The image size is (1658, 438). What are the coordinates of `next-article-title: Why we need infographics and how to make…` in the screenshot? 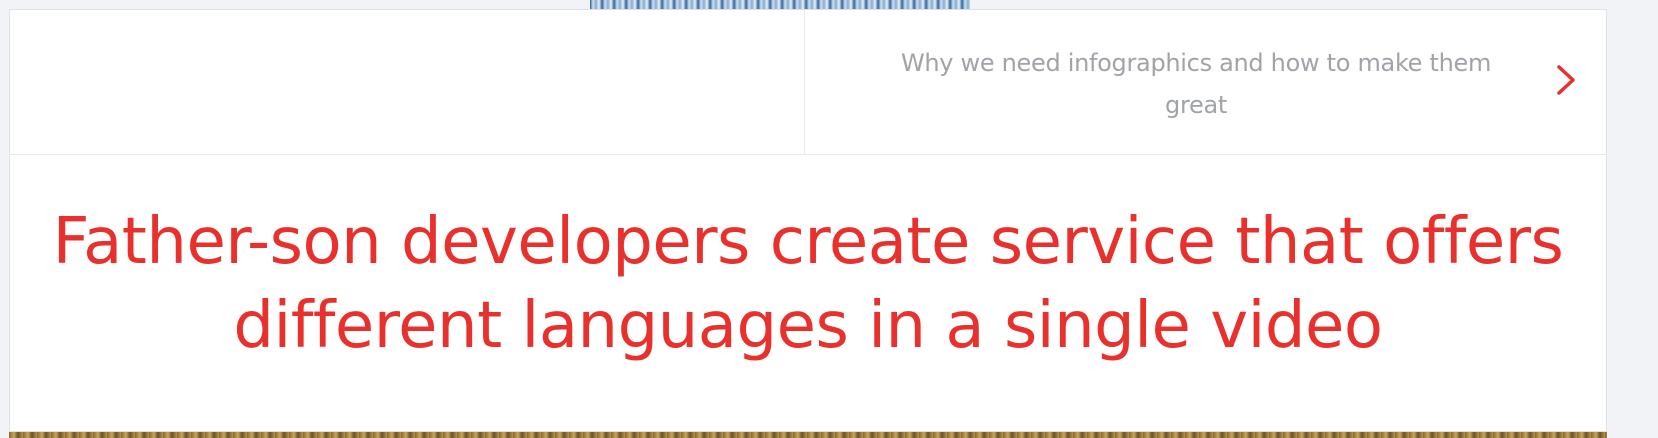 It's located at (1196, 84).